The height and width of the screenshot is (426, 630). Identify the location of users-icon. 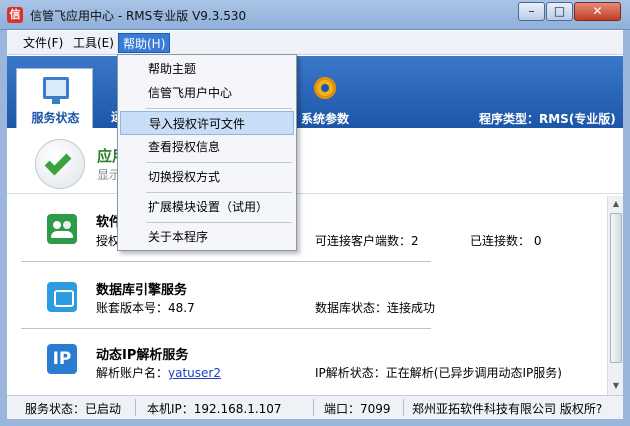
(62, 229).